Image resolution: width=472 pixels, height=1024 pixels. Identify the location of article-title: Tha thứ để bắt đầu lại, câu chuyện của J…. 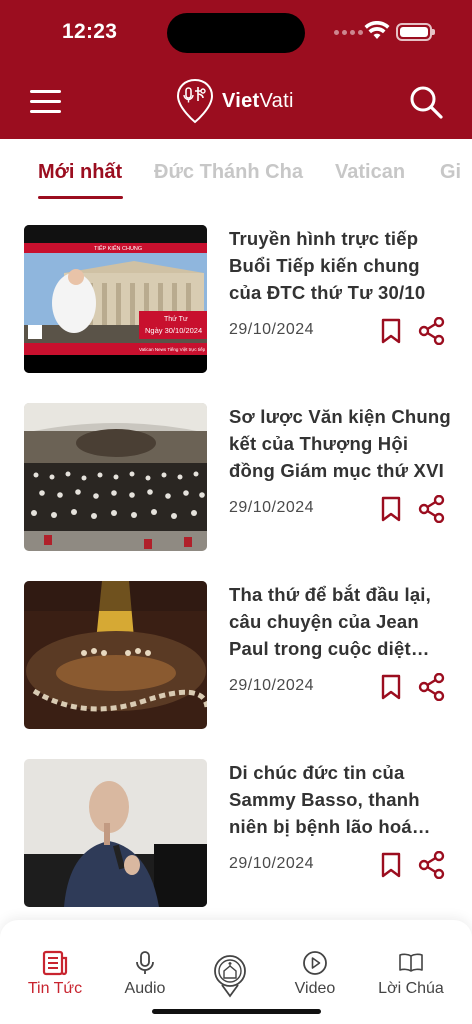
(340, 621).